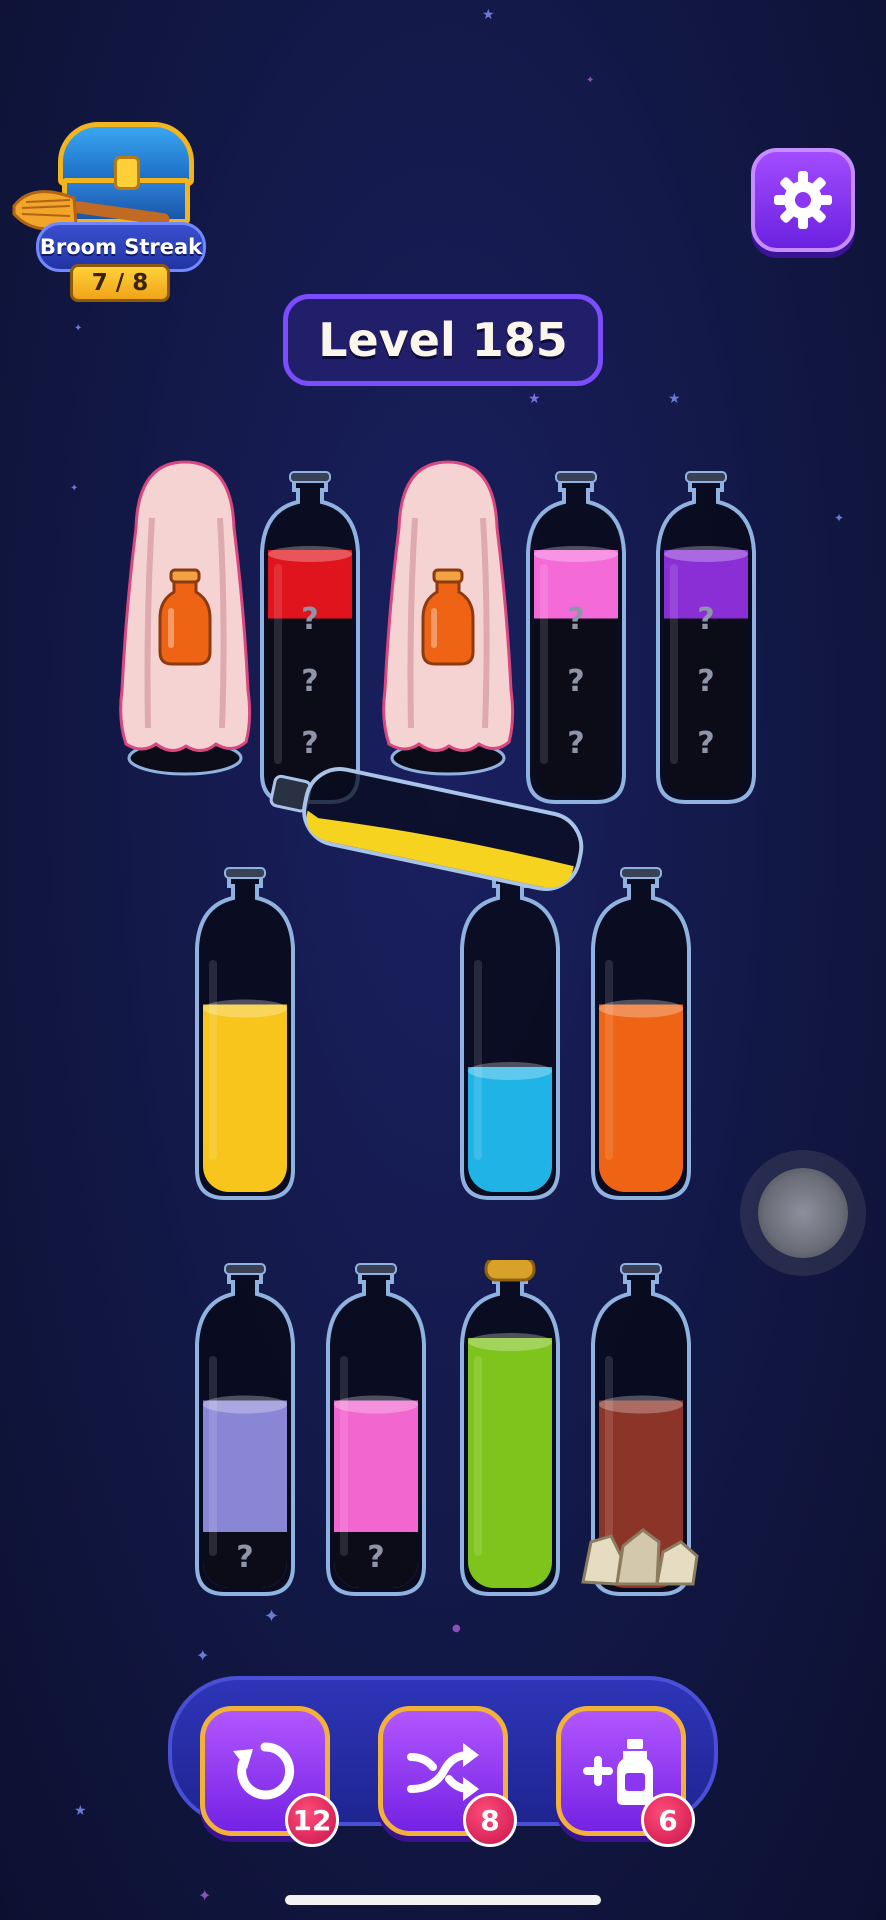 Image resolution: width=886 pixels, height=1920 pixels. I want to click on add-bottle-icon, so click(618, 1772).